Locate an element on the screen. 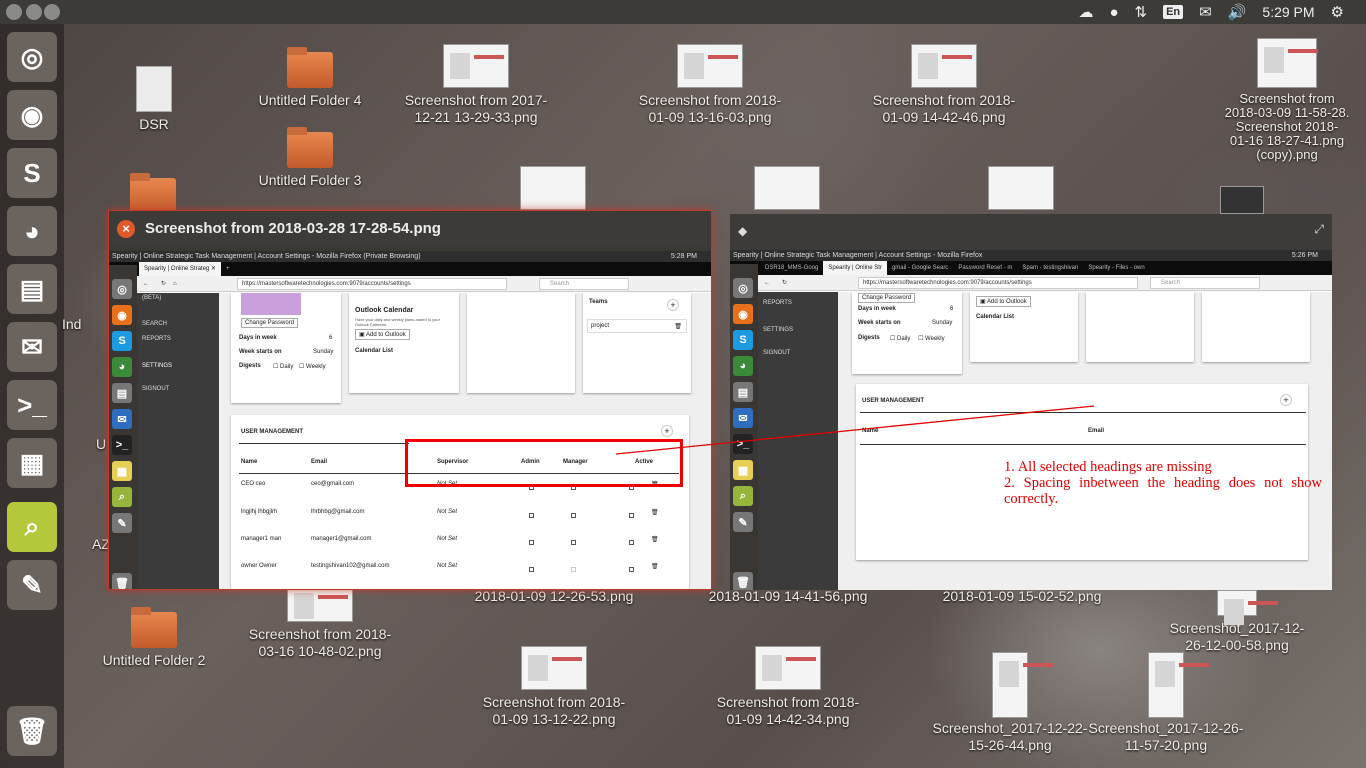 Image resolution: width=1366 pixels, height=768 pixels. annotation-line-1: 1. All selected headings are missing is located at coordinates (1108, 467).